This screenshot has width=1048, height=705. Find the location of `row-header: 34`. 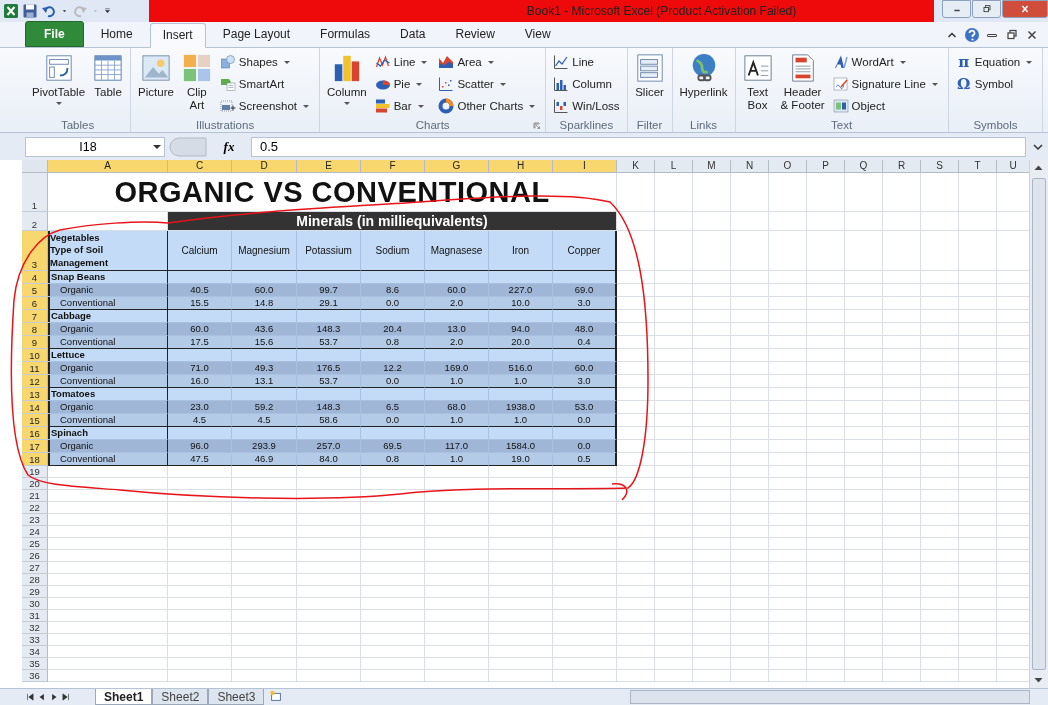

row-header: 34 is located at coordinates (35, 652).